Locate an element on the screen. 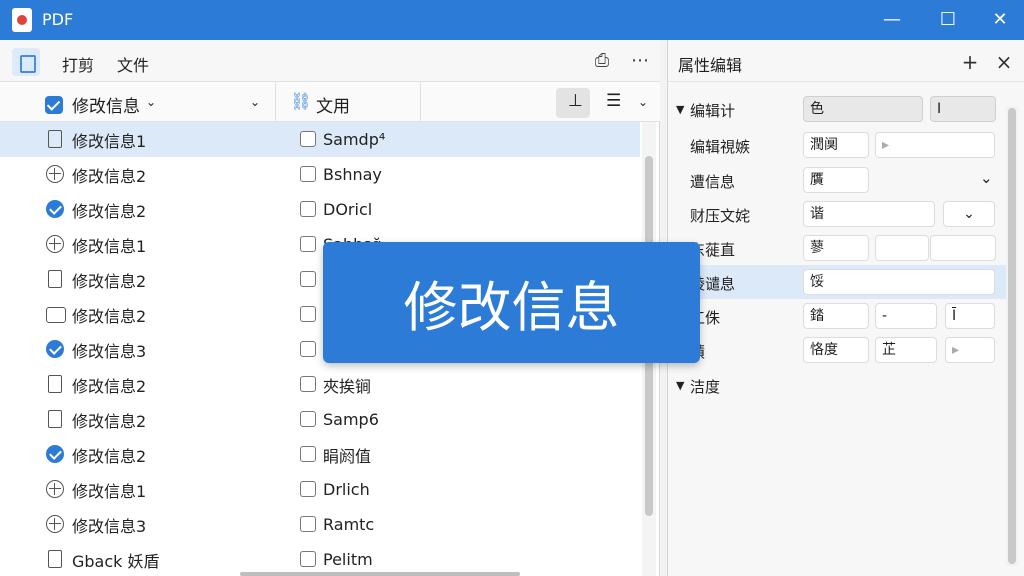 The image size is (1024, 576). toast-notification: 修改信息 is located at coordinates (511, 302).